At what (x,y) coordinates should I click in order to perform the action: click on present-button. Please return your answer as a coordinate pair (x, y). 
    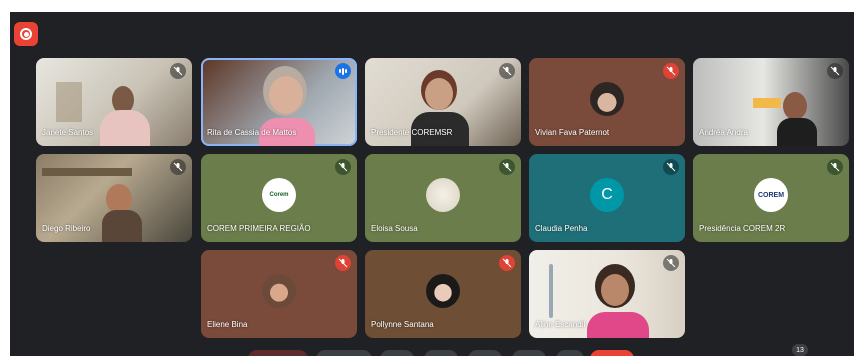
    Looking at the image, I should click on (485, 353).